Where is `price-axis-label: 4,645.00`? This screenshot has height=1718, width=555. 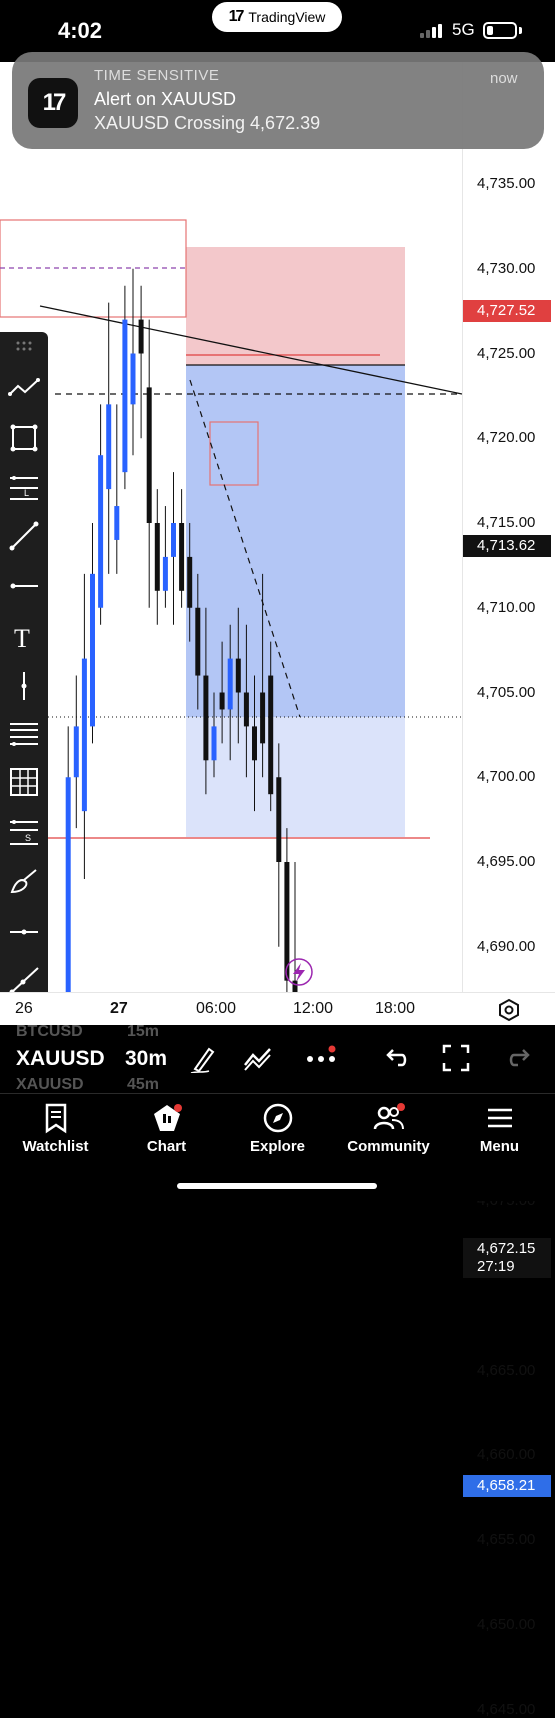 price-axis-label: 4,645.00 is located at coordinates (506, 1709).